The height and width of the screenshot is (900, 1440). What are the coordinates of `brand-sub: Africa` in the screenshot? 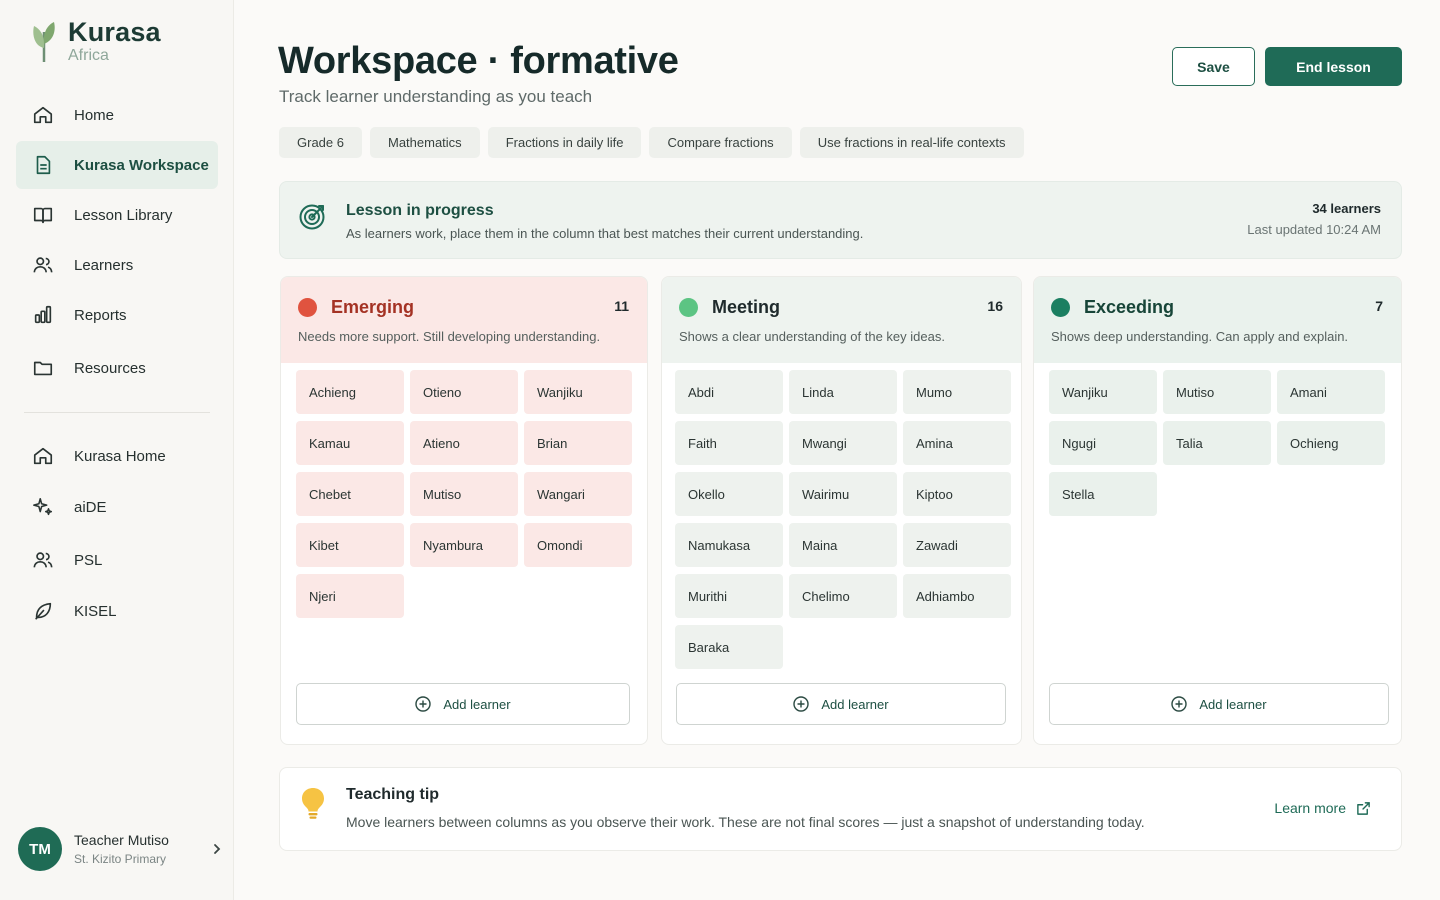 It's located at (88, 55).